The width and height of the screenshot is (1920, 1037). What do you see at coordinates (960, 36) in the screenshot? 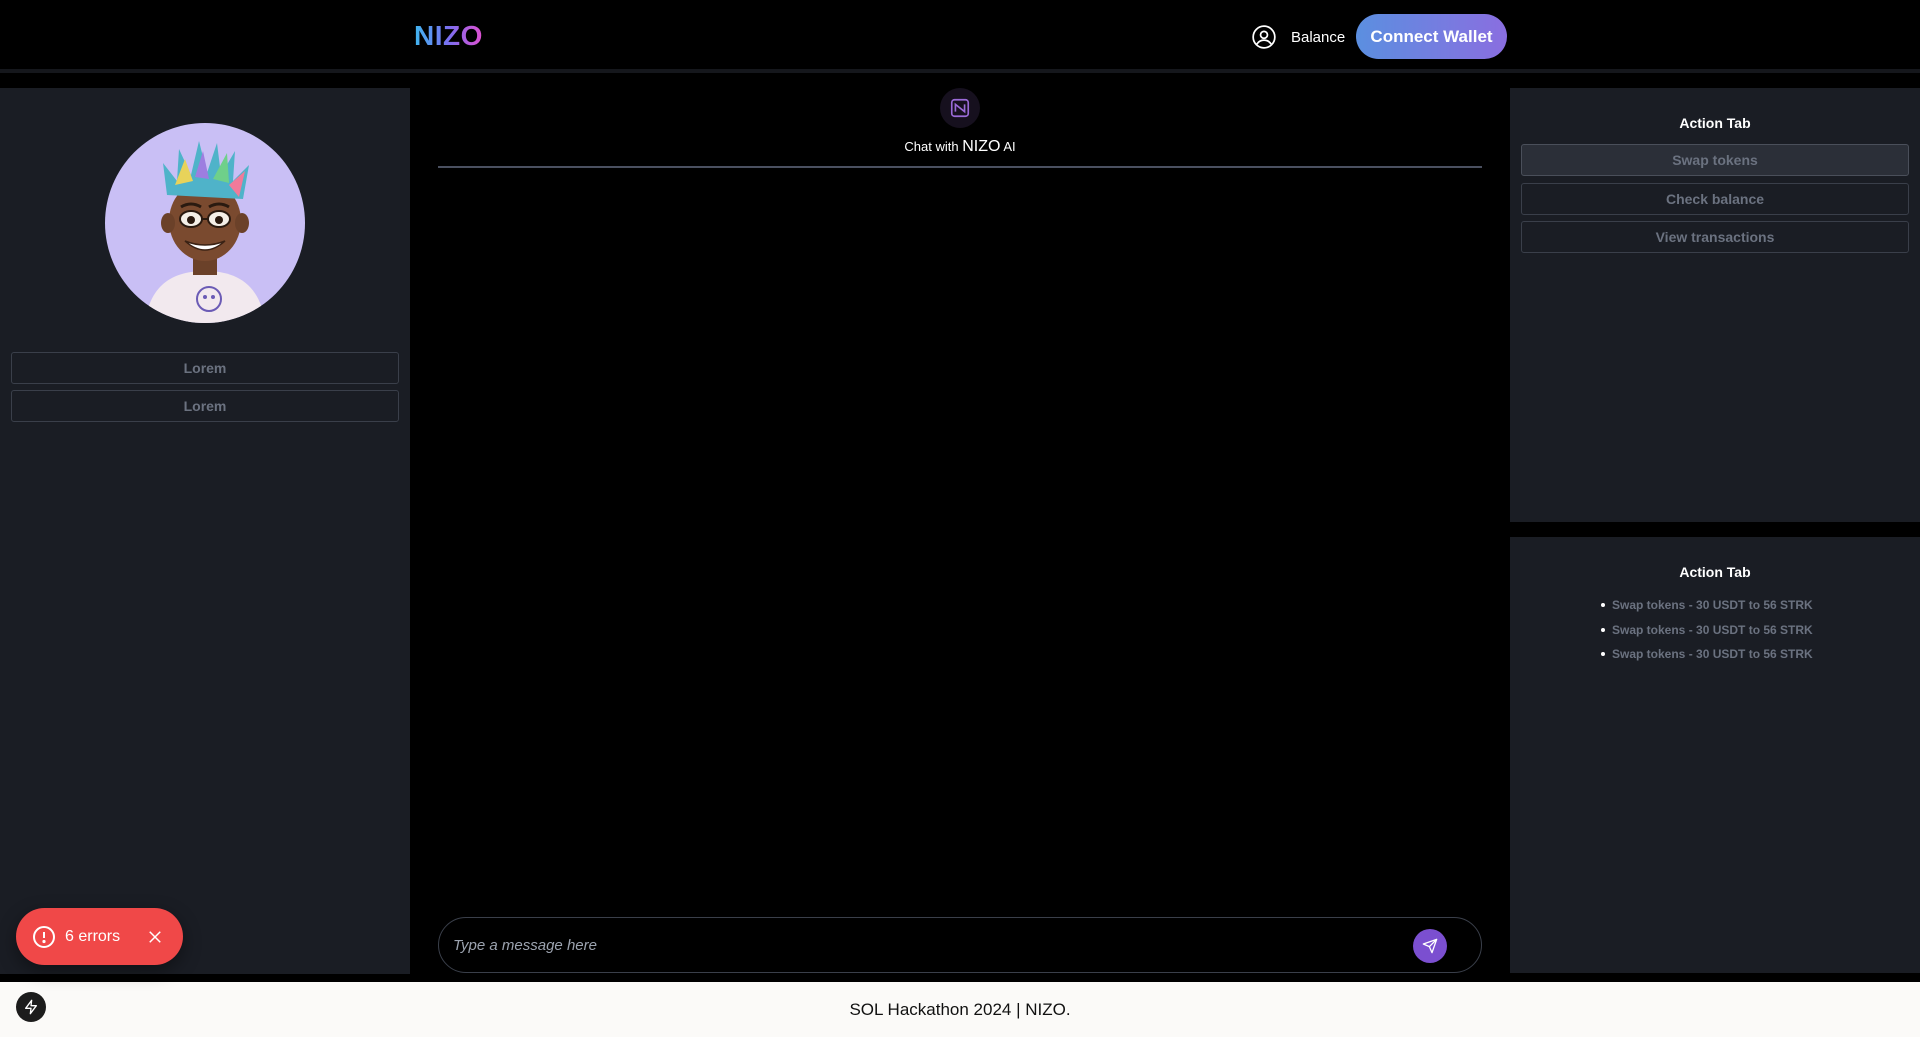
I see `top-navbar: NIZO Balance Connect Wallet` at bounding box center [960, 36].